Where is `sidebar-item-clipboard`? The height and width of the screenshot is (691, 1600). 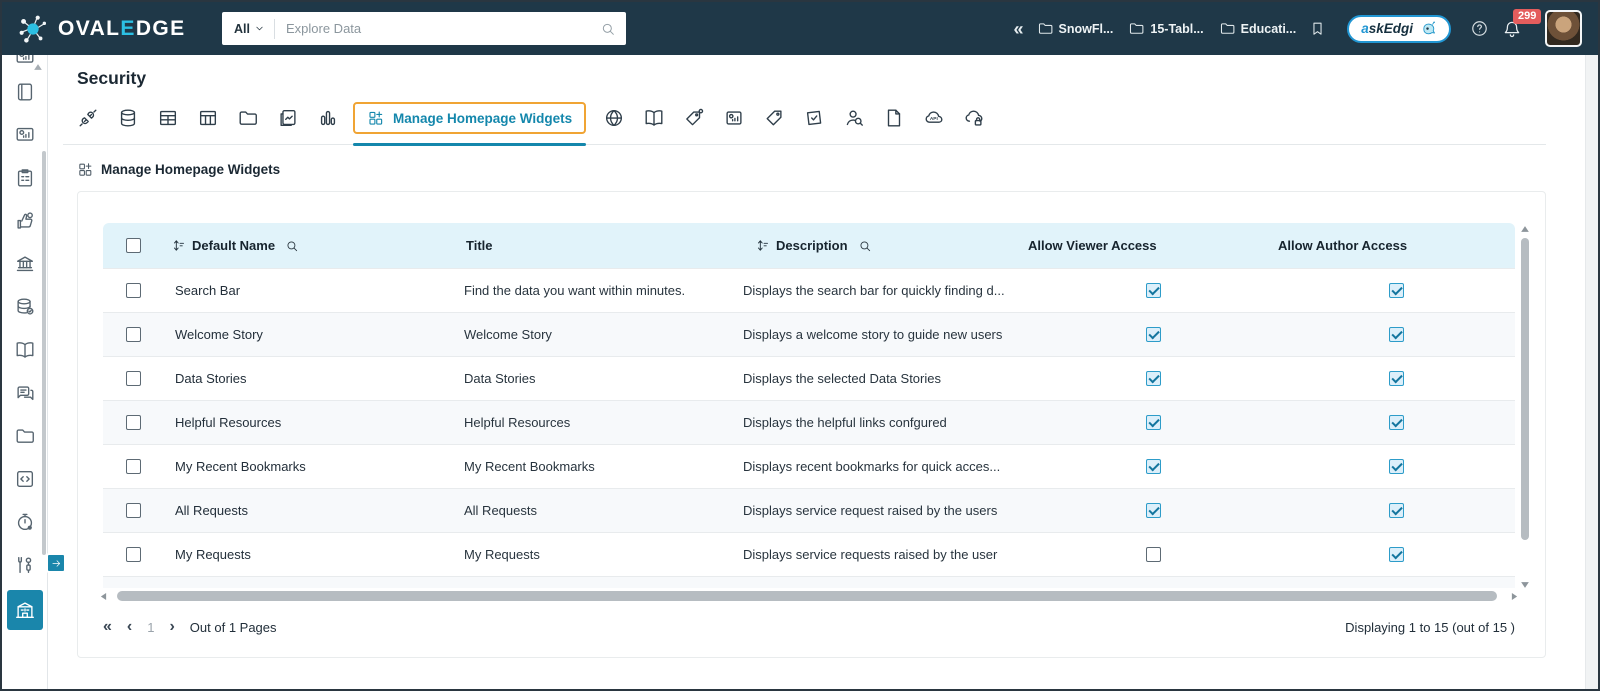 sidebar-item-clipboard is located at coordinates (24, 177).